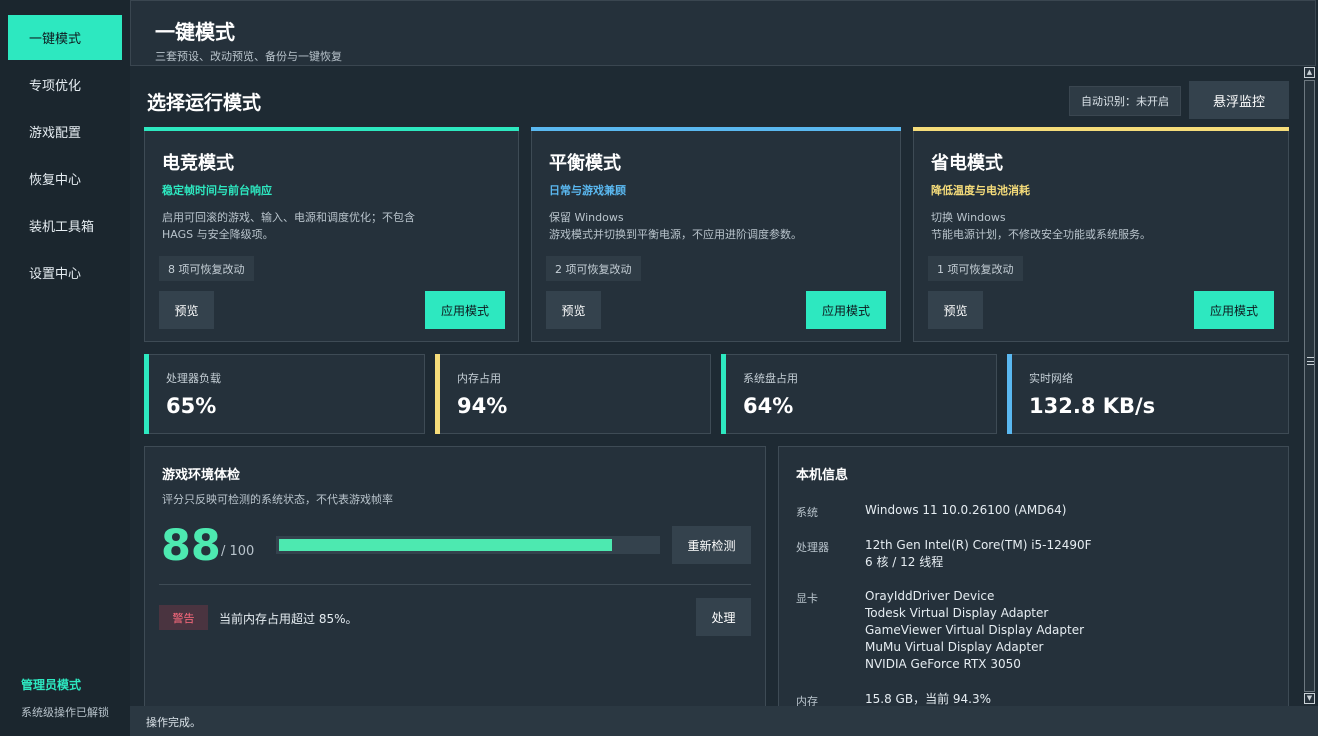 This screenshot has height=736, width=1318. Describe the element at coordinates (957, 613) in the screenshot. I see `info-value-line: Todesk Virtual Display Adapter` at that location.